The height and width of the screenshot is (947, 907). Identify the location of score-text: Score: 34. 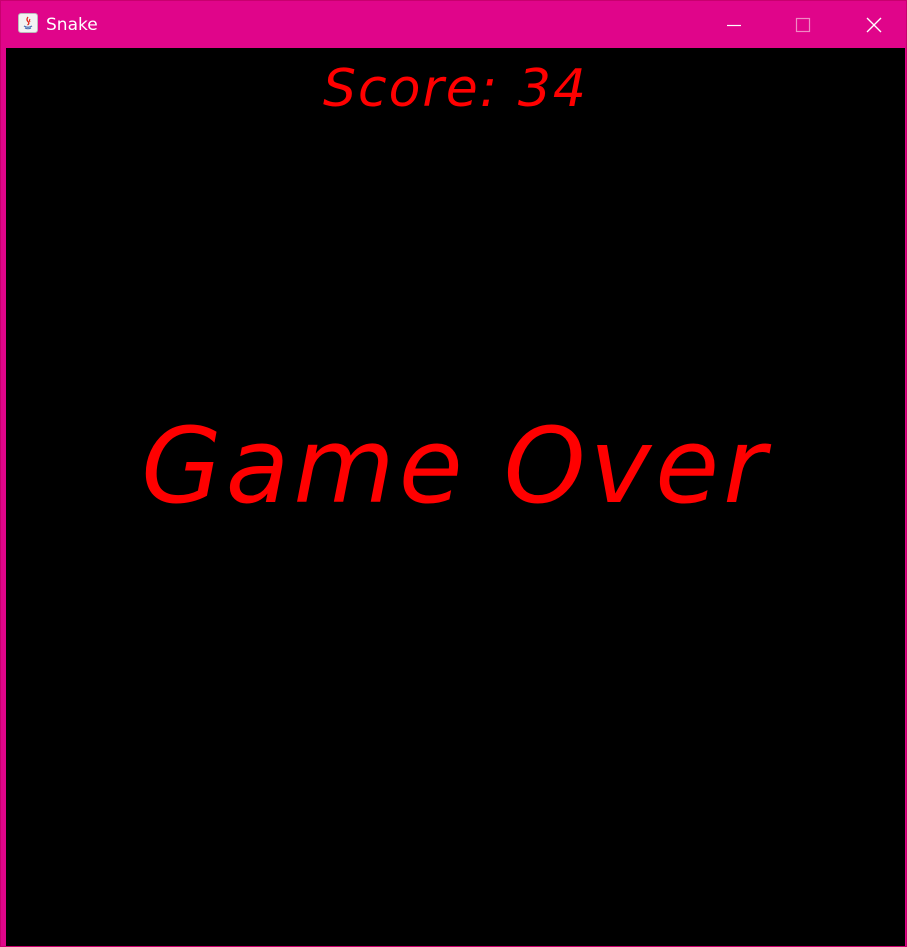
(455, 89).